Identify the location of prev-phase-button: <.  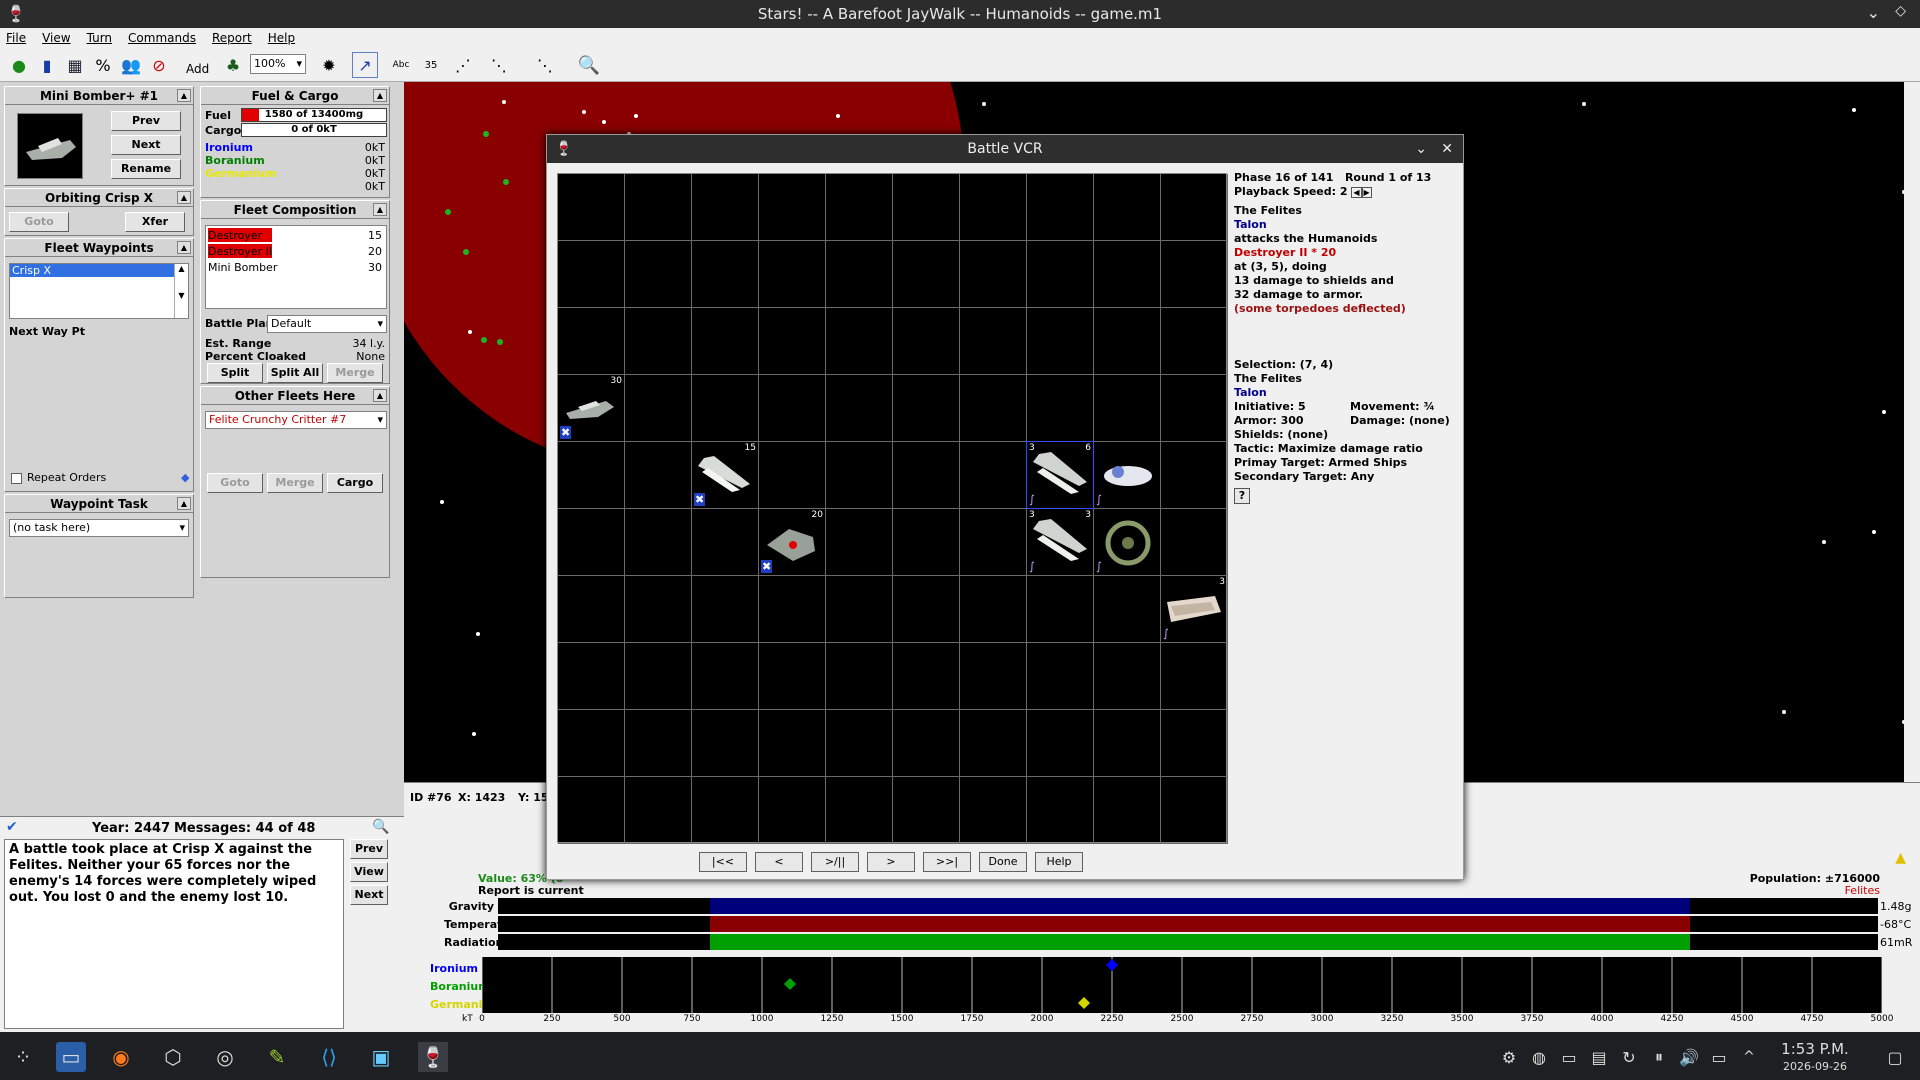
(779, 862).